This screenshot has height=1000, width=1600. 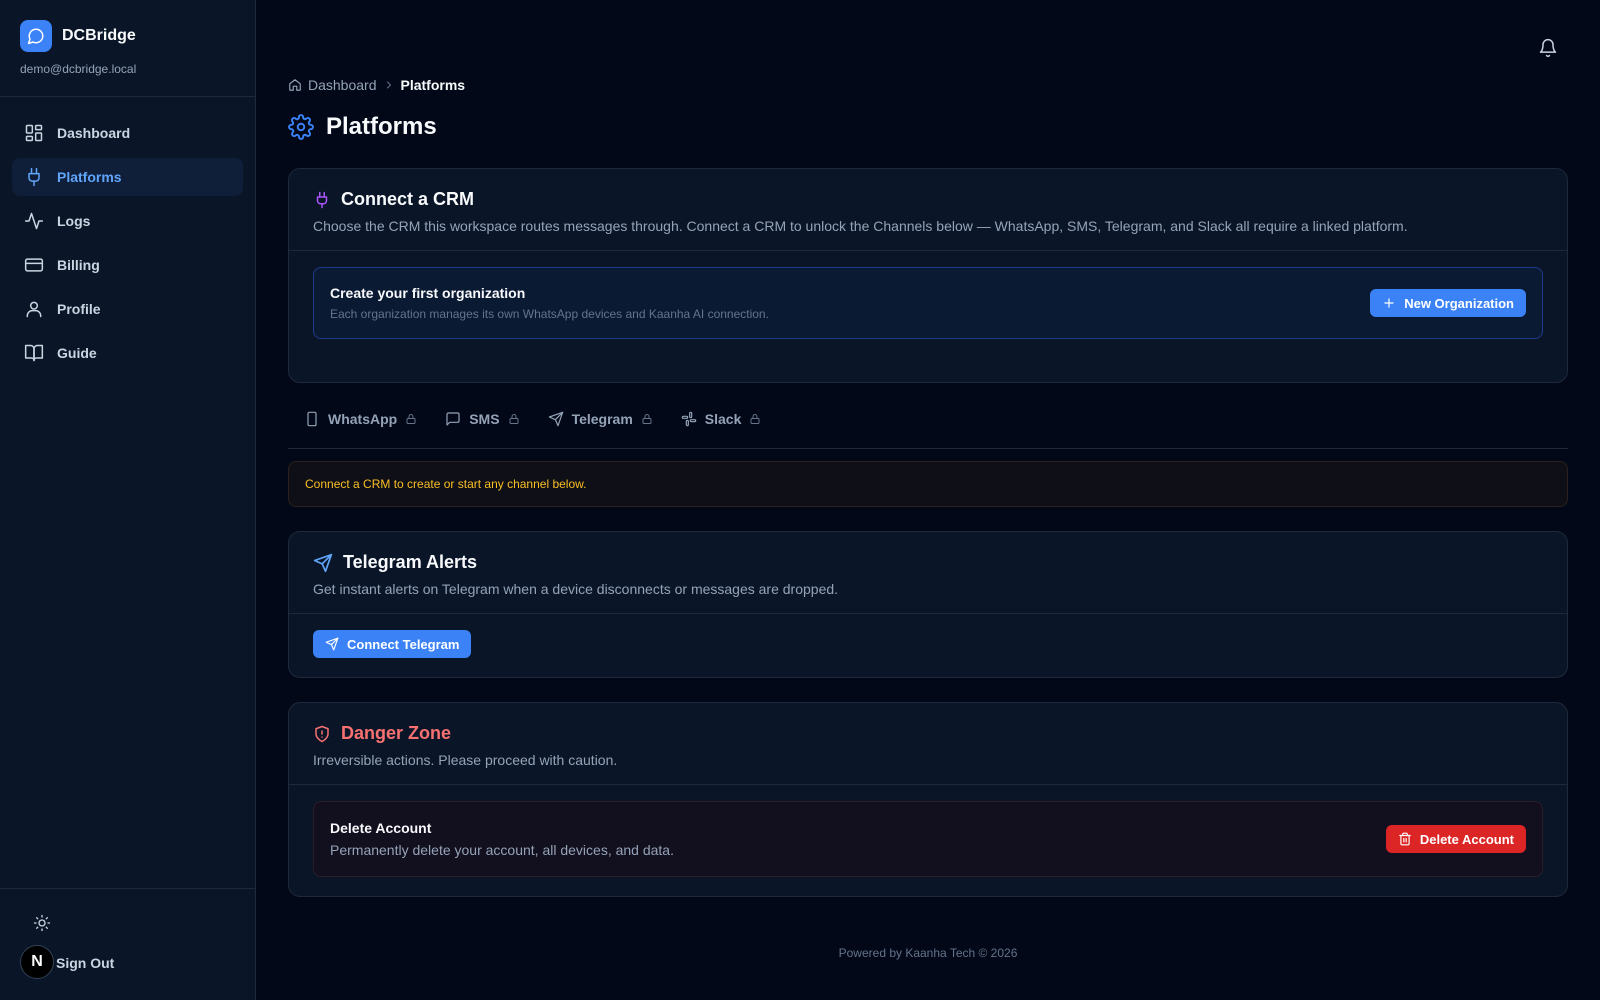 I want to click on tab-label: Telegram, so click(x=602, y=419).